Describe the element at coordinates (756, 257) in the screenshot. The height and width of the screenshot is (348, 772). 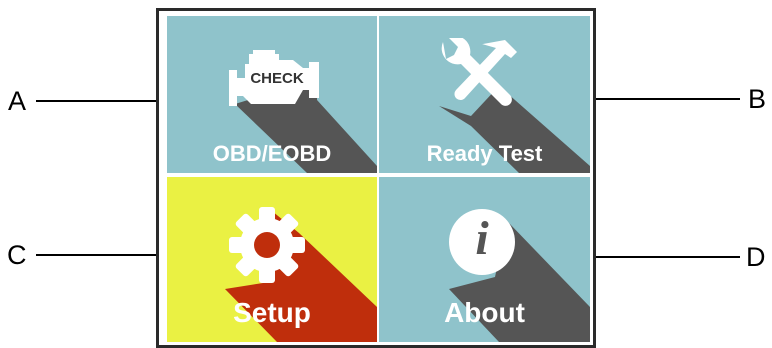
I see `callout-label-d: D` at that location.